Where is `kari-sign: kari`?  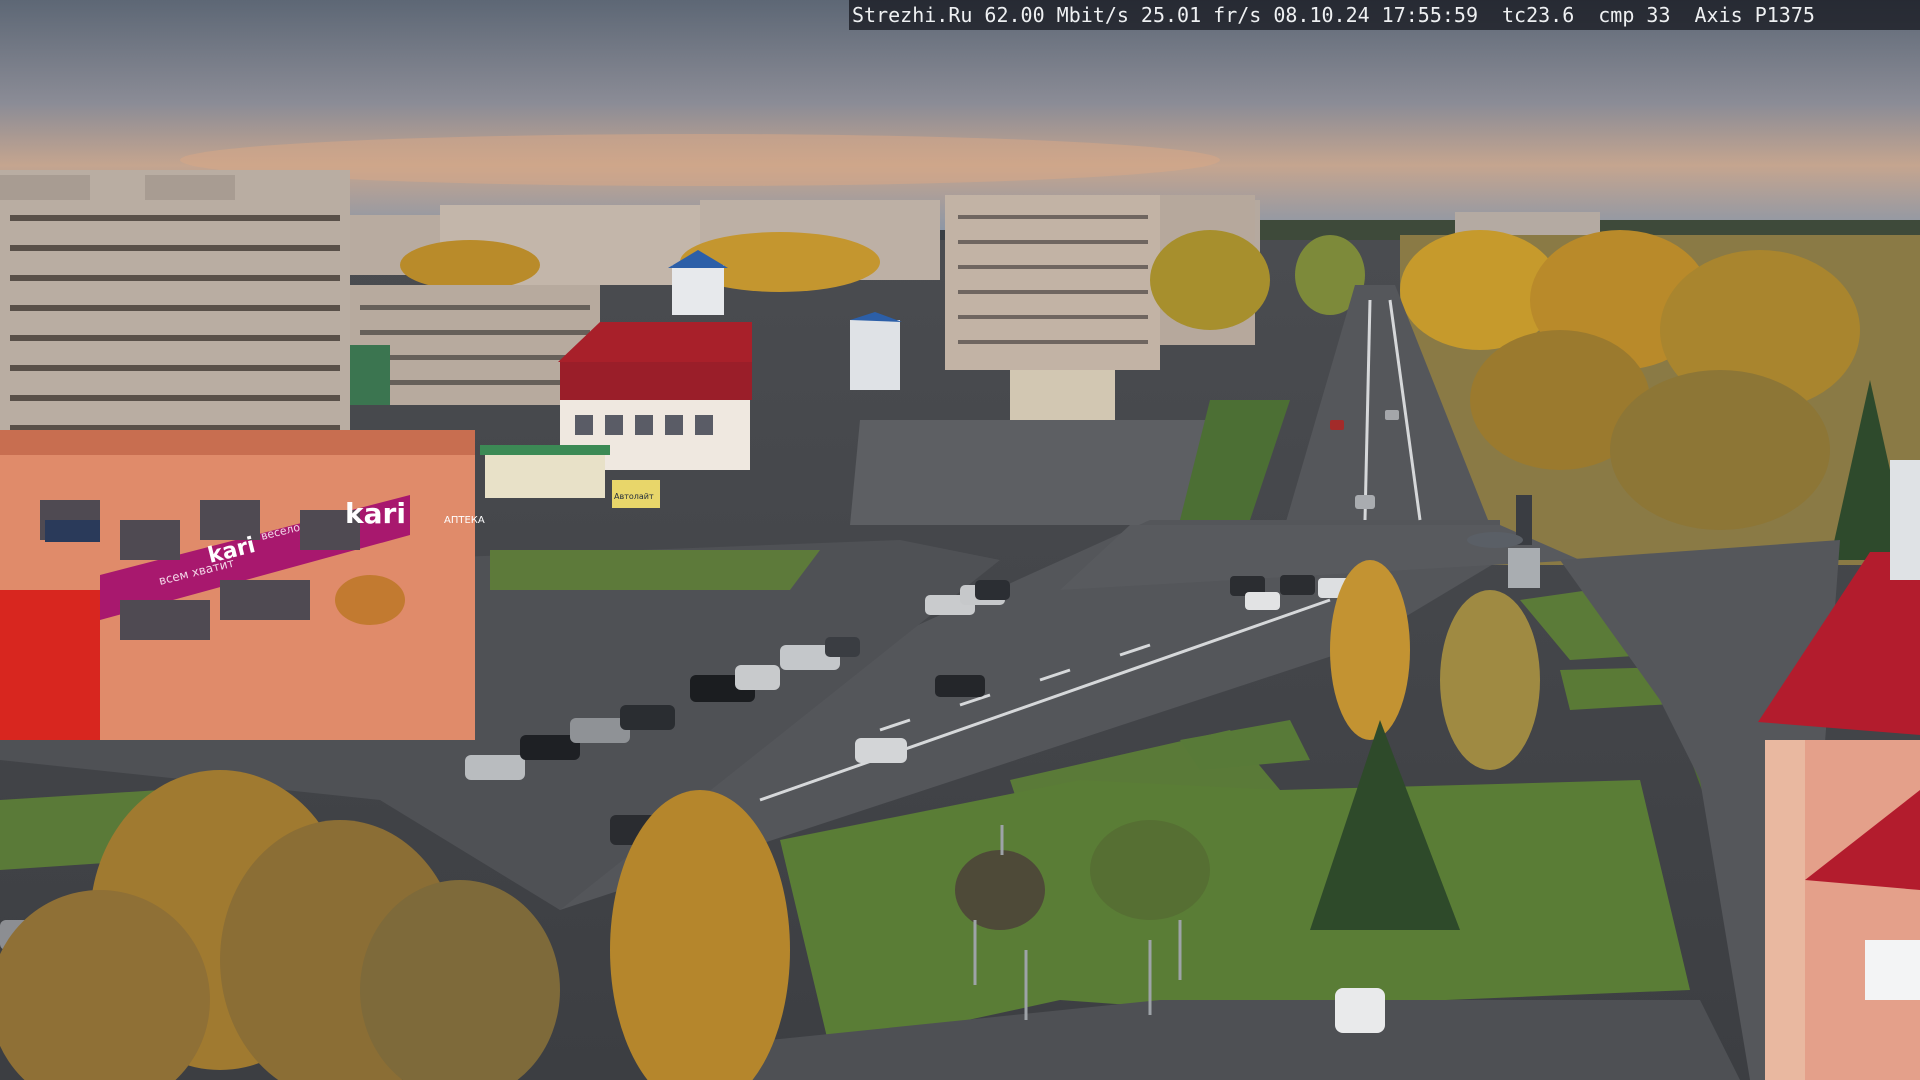 kari-sign: kari is located at coordinates (375, 513).